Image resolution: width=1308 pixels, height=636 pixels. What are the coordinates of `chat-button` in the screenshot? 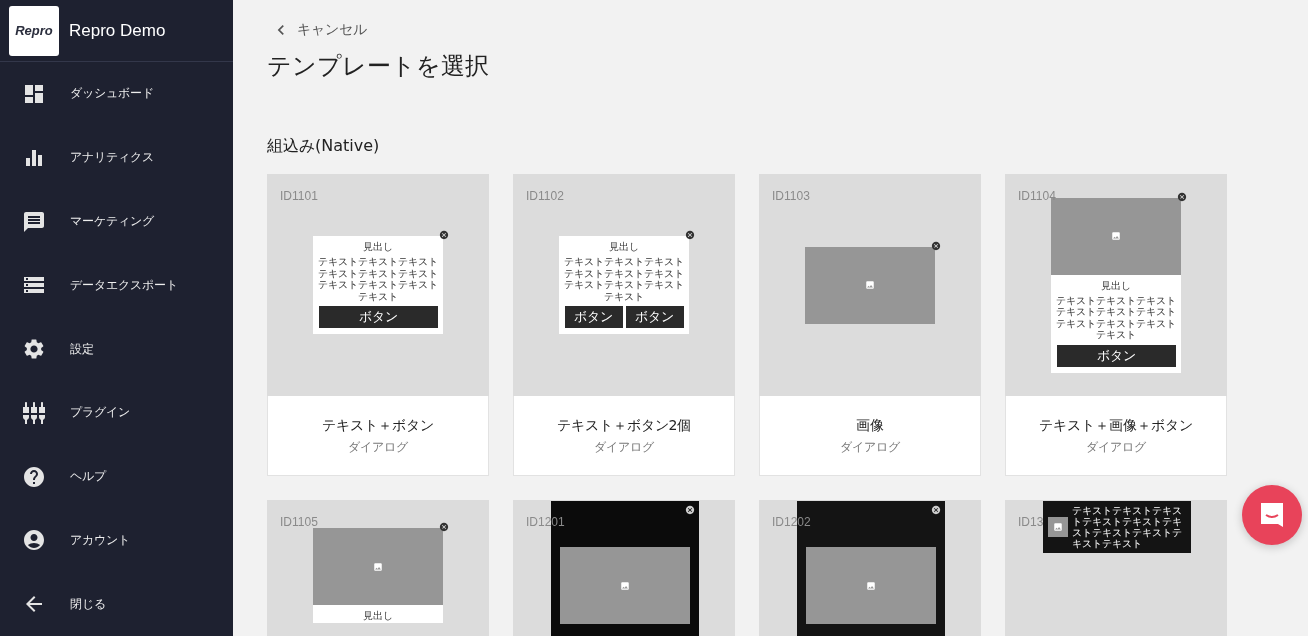 It's located at (1272, 515).